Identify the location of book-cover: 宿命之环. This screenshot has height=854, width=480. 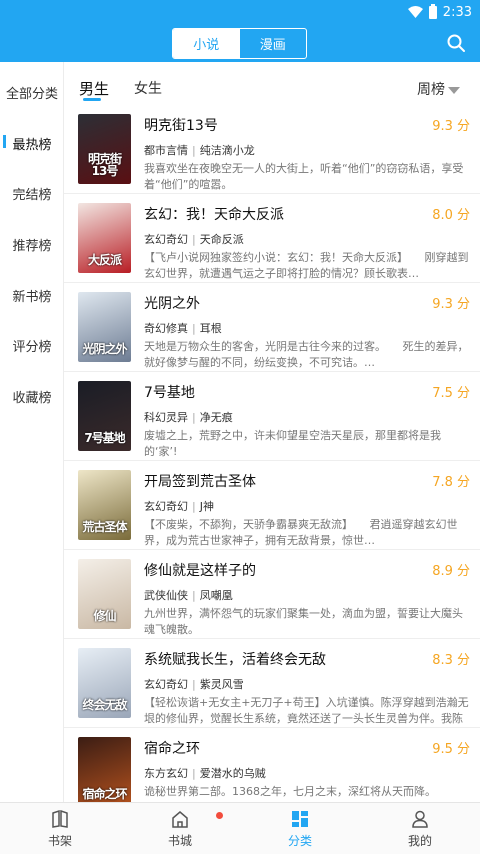
(104, 772).